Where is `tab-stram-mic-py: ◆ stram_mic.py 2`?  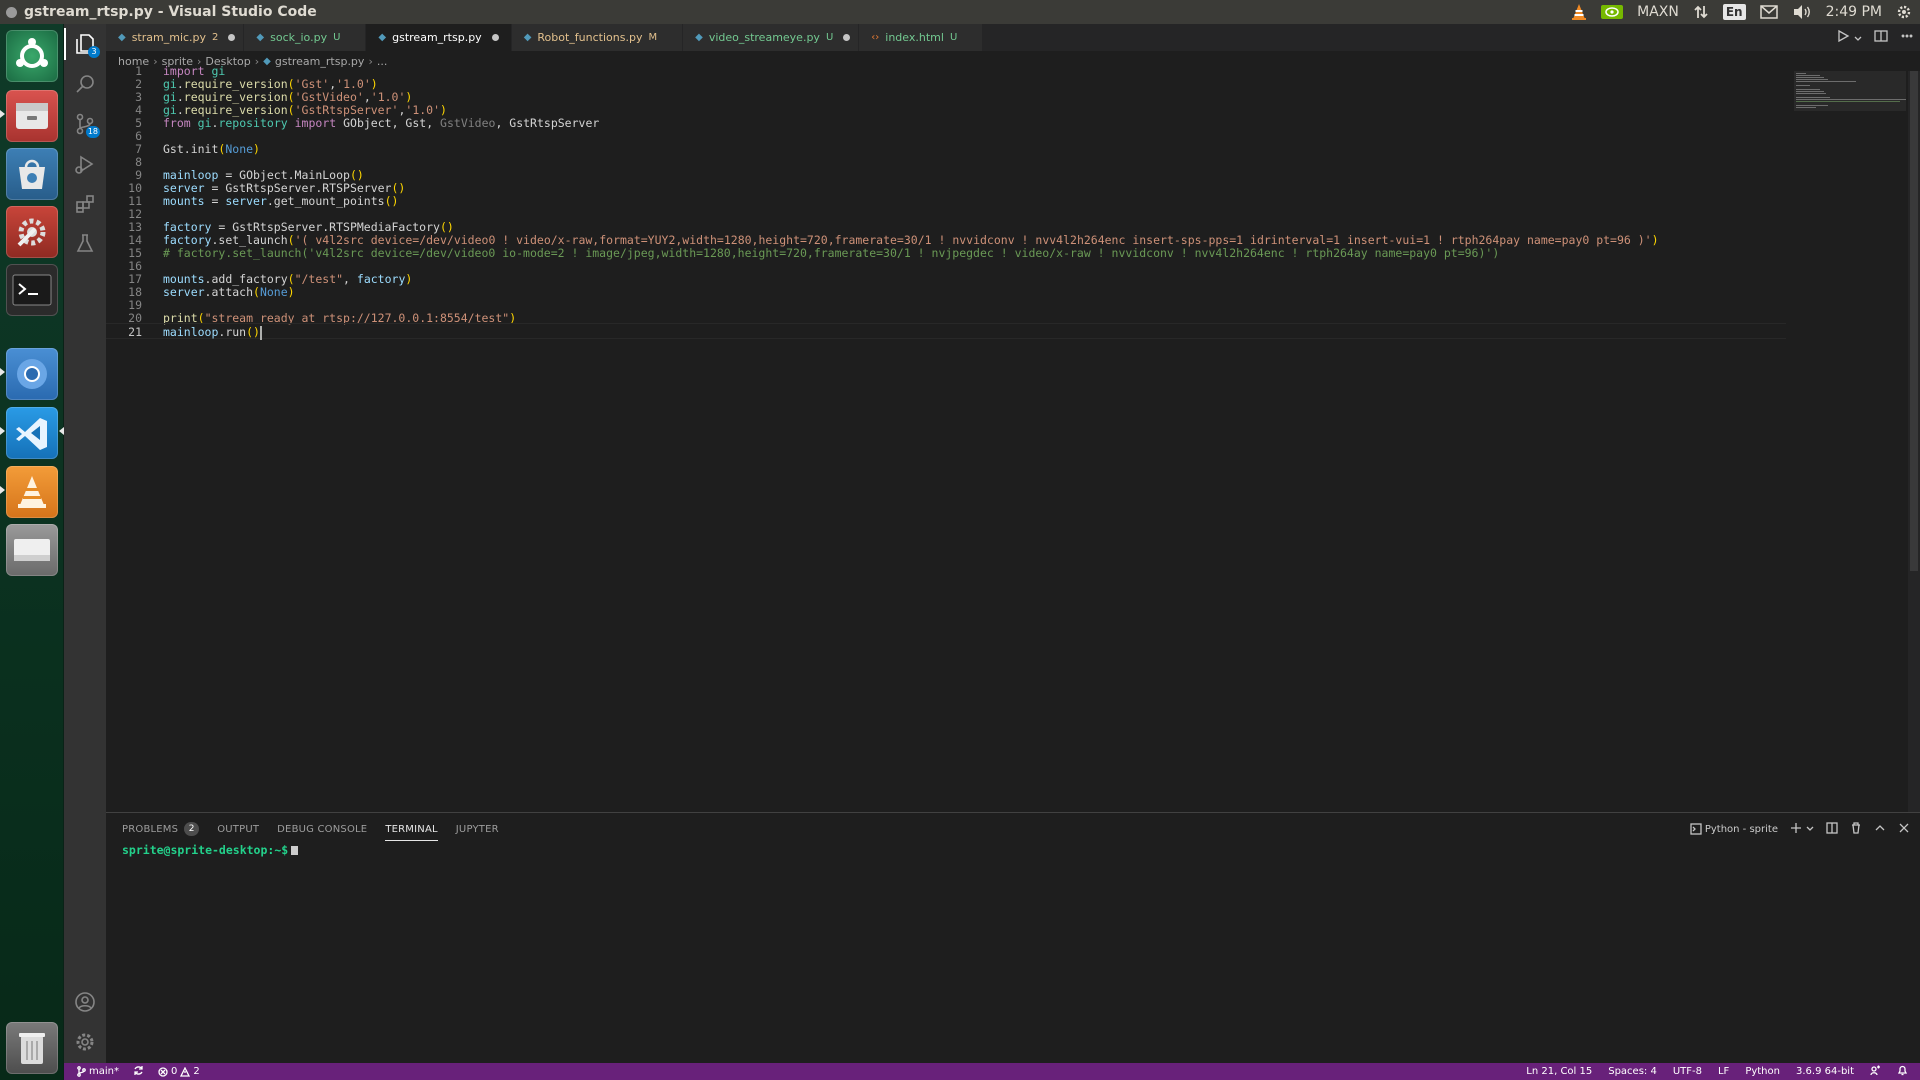 tab-stram-mic-py: ◆ stram_mic.py 2 is located at coordinates (175, 37).